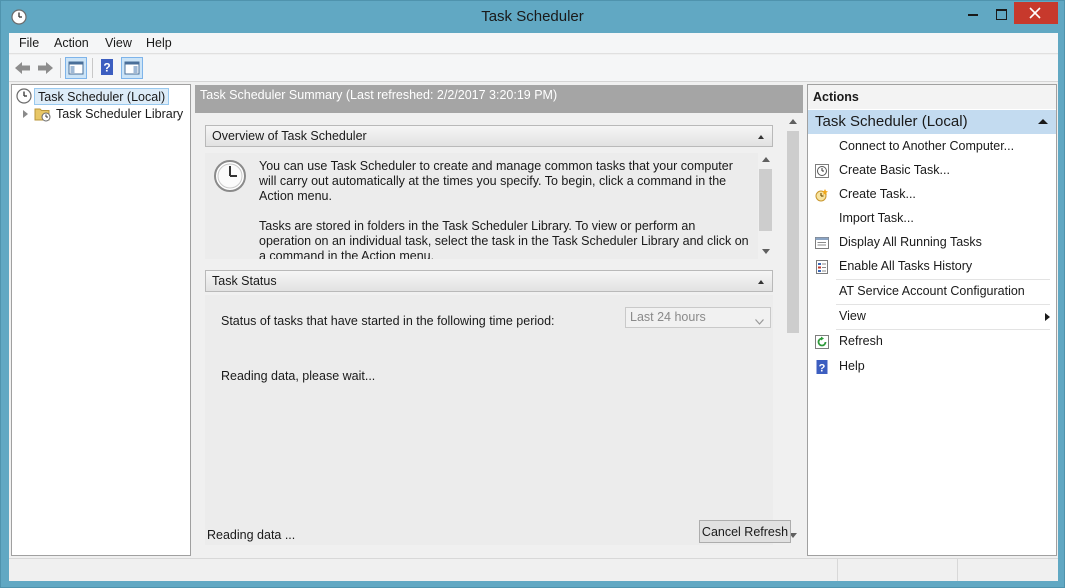 This screenshot has height=588, width=1065. What do you see at coordinates (23, 68) in the screenshot?
I see `back-arrow-icon` at bounding box center [23, 68].